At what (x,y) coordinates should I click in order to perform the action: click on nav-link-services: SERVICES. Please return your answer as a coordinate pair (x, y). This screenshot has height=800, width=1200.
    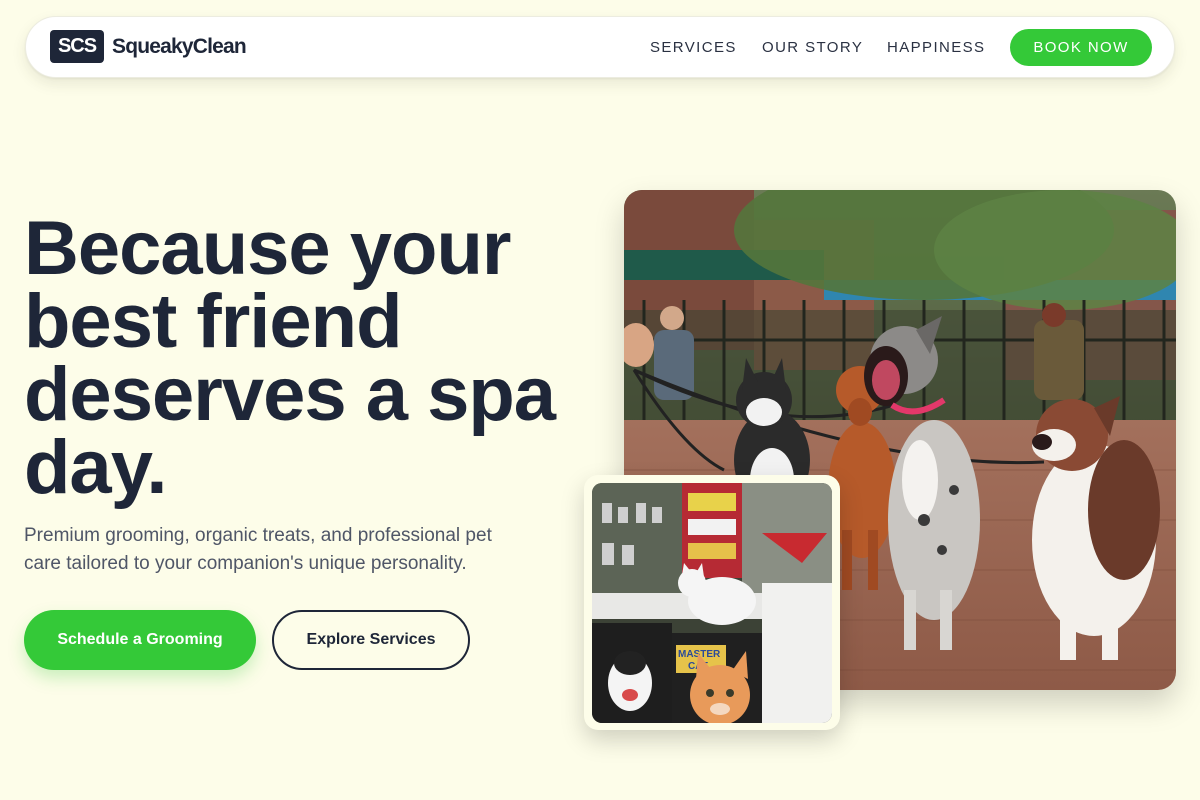
    Looking at the image, I should click on (693, 47).